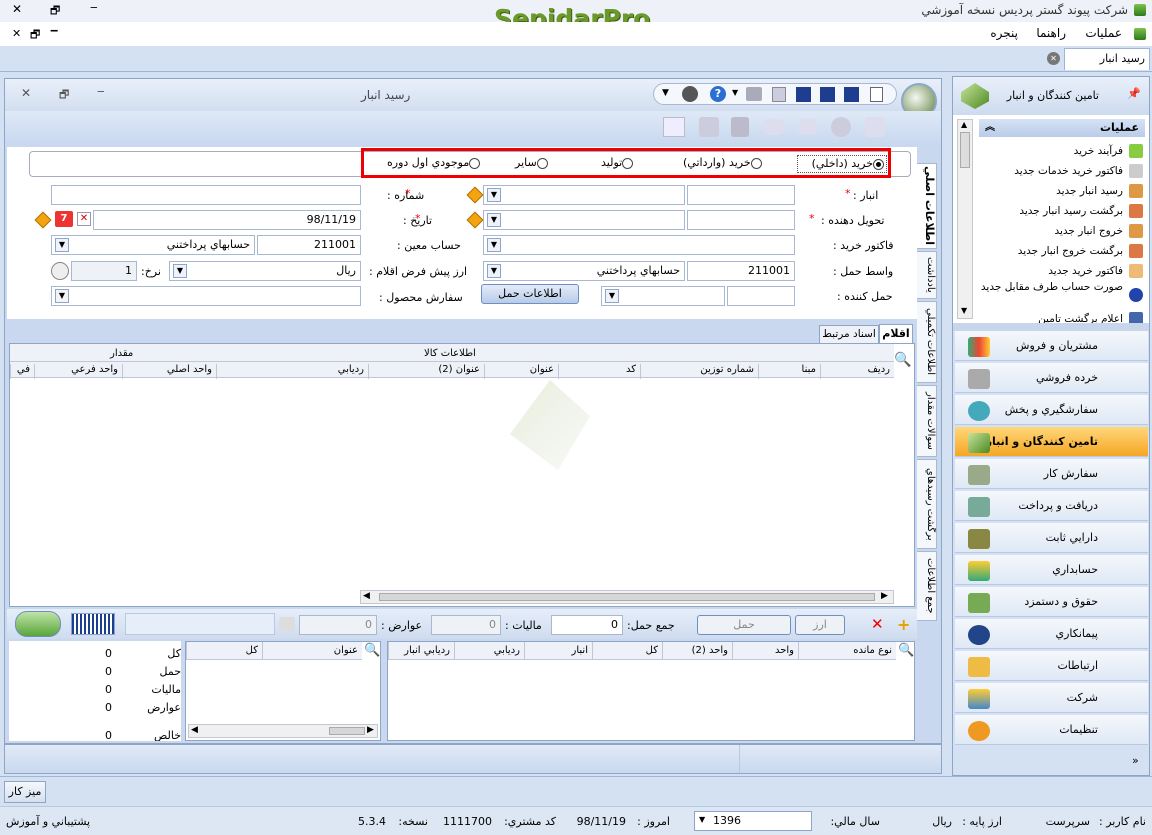  Describe the element at coordinates (699, 371) in the screenshot. I see `col-weighing-number: شماره توزين` at that location.